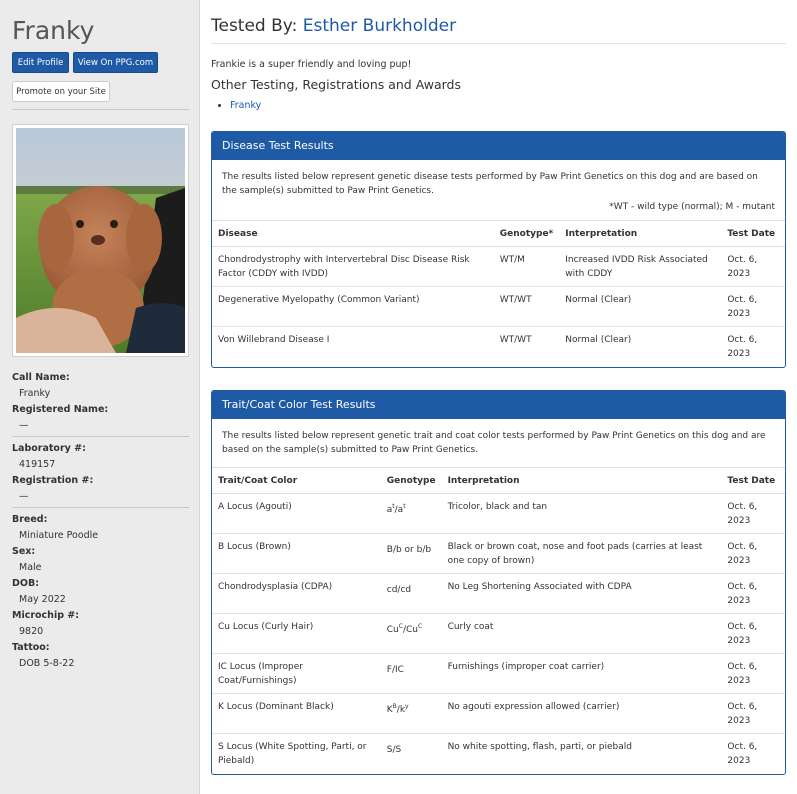  I want to click on dog-photo, so click(100, 240).